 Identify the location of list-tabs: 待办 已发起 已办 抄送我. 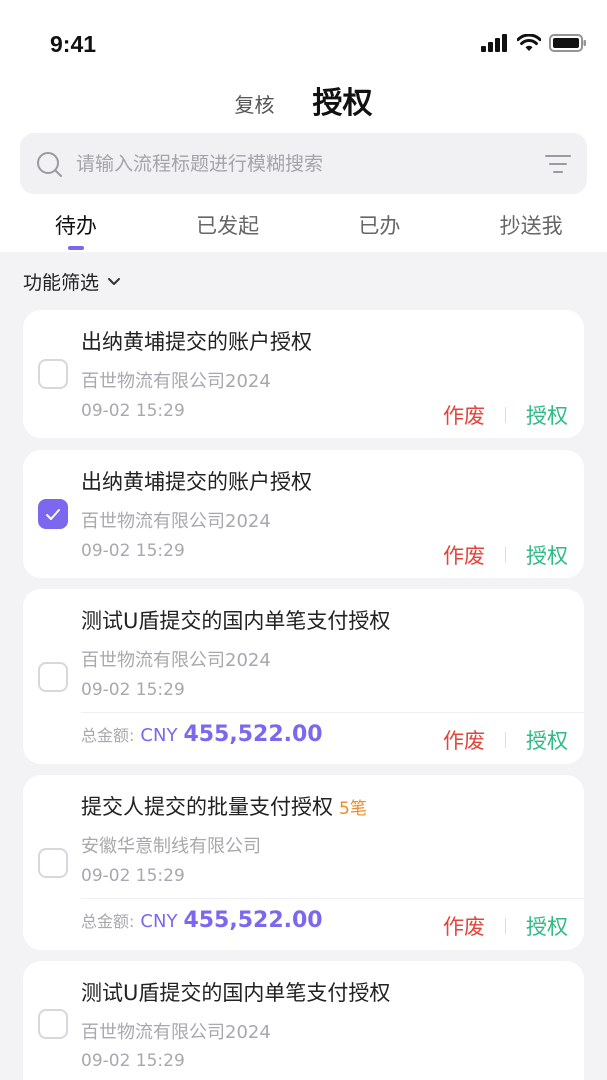
(303, 226).